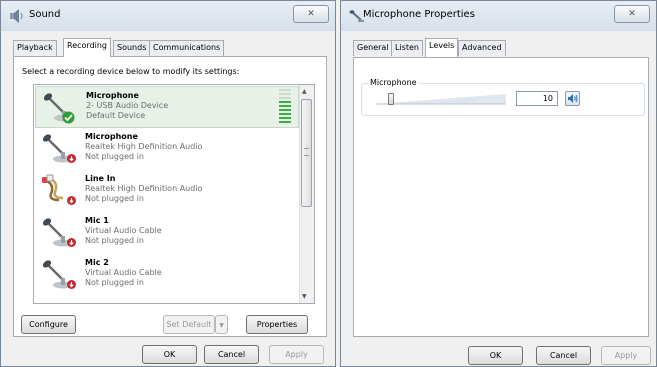 This screenshot has width=657, height=367. What do you see at coordinates (68, 117) in the screenshot?
I see `default-check-icon` at bounding box center [68, 117].